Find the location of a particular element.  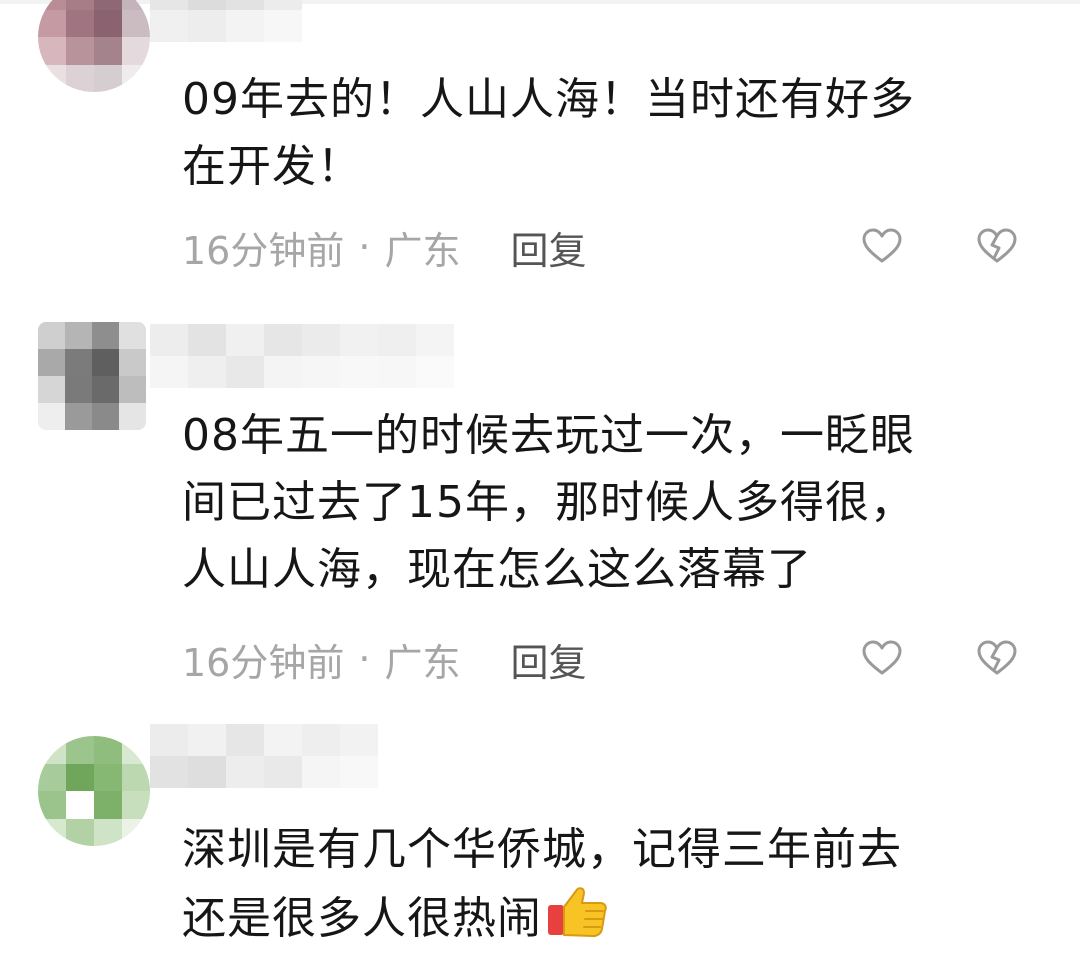

comment-text-line: 深圳是有几个华侨城，记得三年前去 is located at coordinates (542, 849).